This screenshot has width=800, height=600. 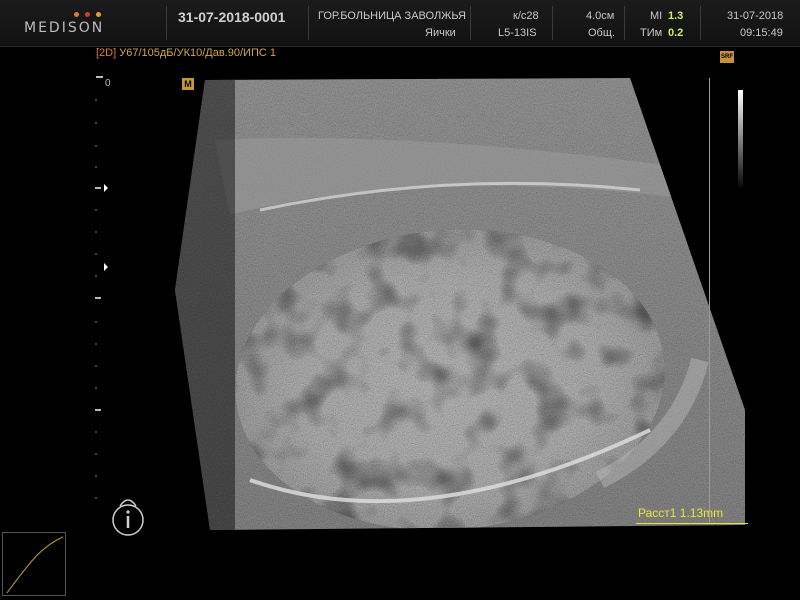 I want to click on frame-rate: к/с28, so click(x=526, y=16).